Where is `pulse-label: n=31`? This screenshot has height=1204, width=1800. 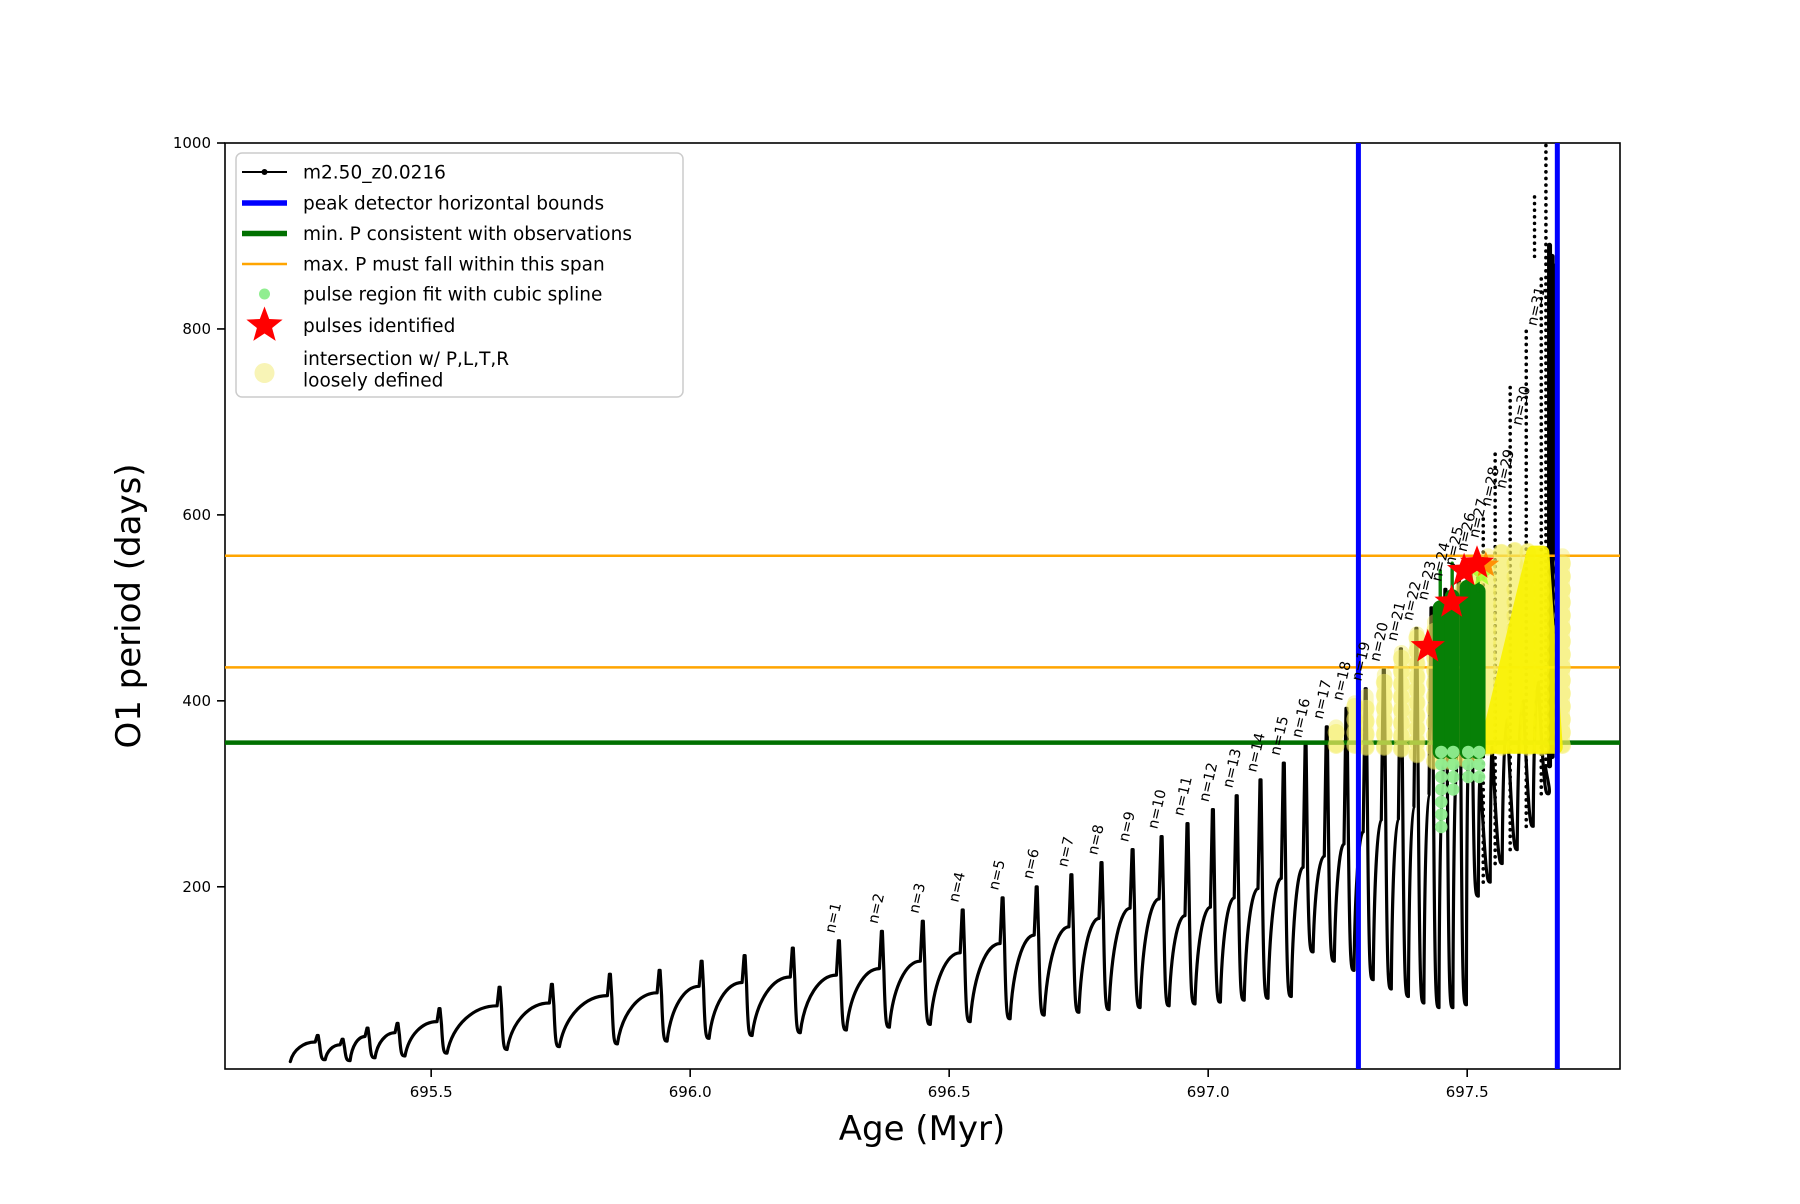 pulse-label: n=31 is located at coordinates (1537, 306).